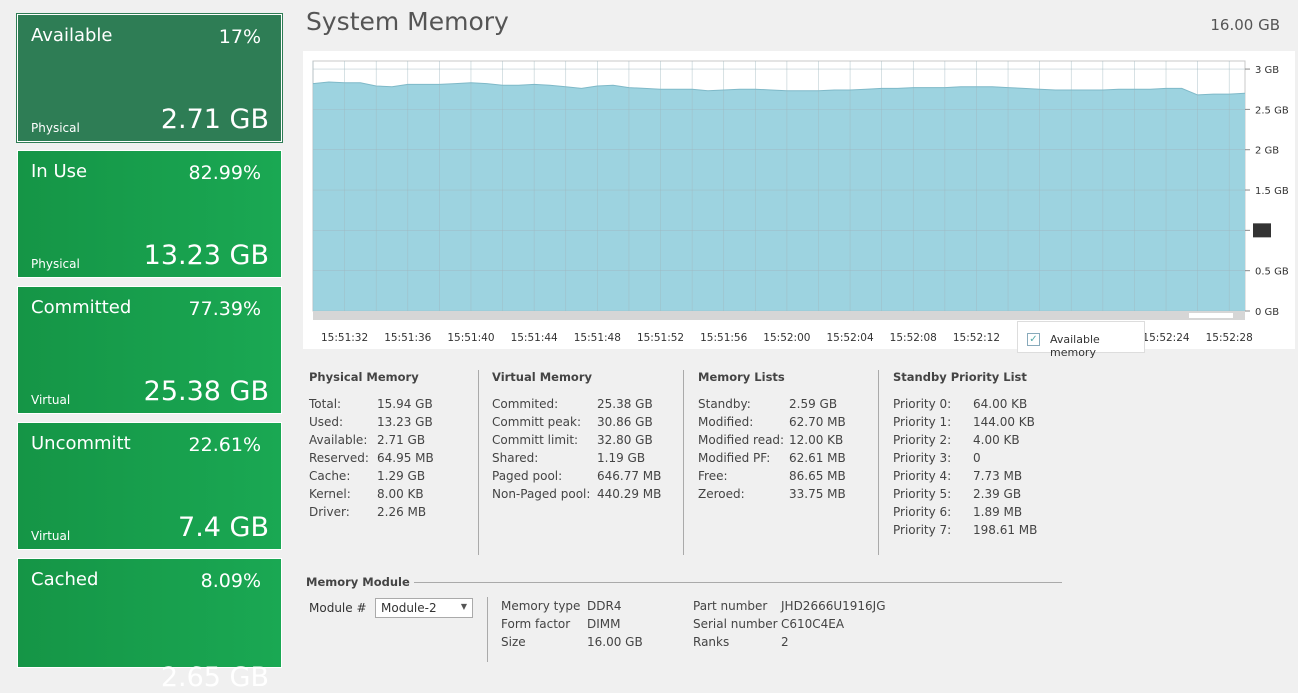  Describe the element at coordinates (541, 494) in the screenshot. I see `info-key: Non-Paged pool:` at that location.